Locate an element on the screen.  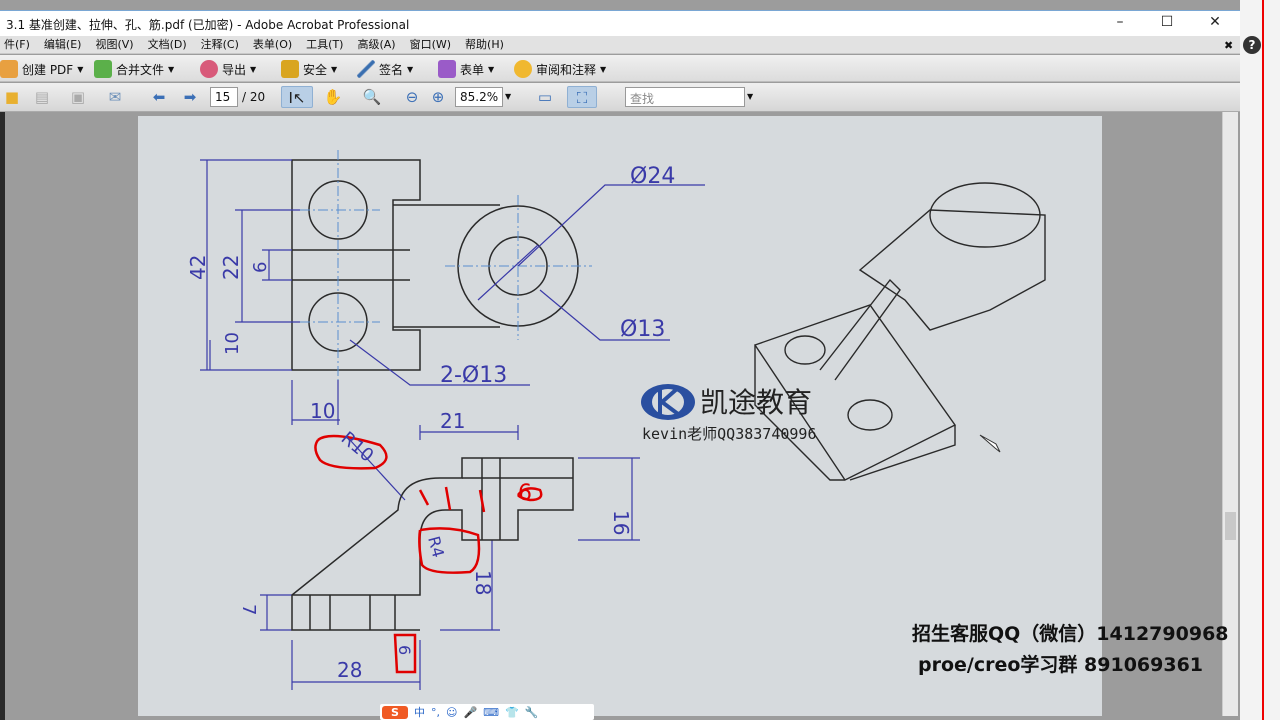
dim-6-bottom: 6 is located at coordinates (404, 650).